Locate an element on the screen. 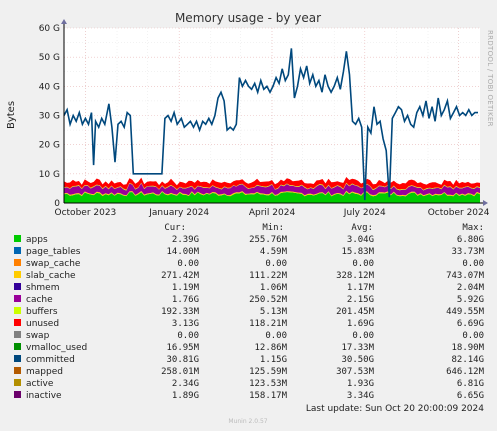 This screenshot has height=431, width=497. rrdtool-credit: RRDTOOL / TOBI OETIKER is located at coordinates (490, 78).